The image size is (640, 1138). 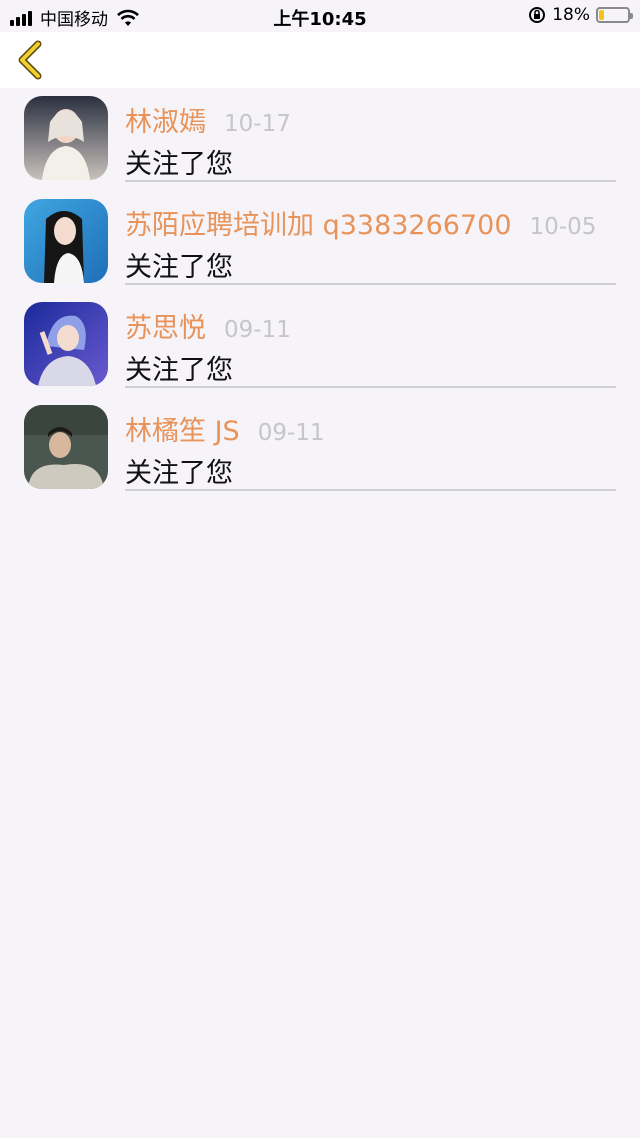 I want to click on battery-icon, so click(x=614, y=15).